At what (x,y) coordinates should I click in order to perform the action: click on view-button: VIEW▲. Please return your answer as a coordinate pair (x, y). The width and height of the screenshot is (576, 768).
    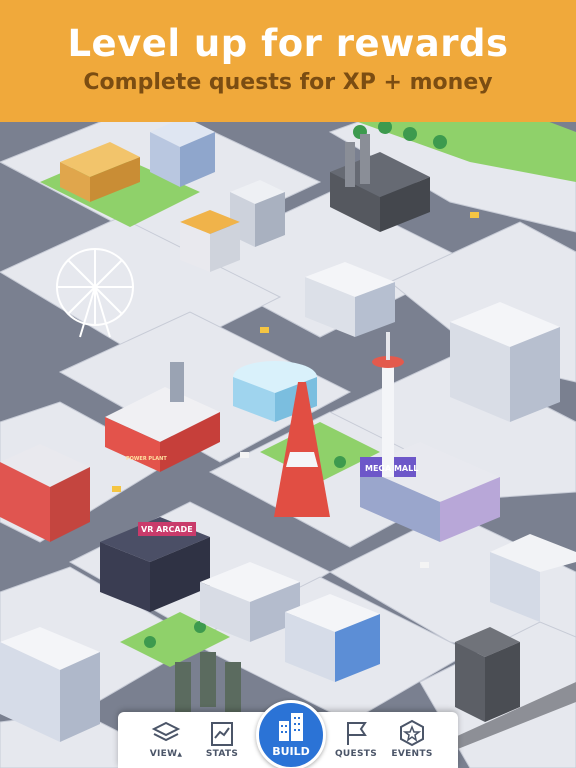
    Looking at the image, I should click on (166, 740).